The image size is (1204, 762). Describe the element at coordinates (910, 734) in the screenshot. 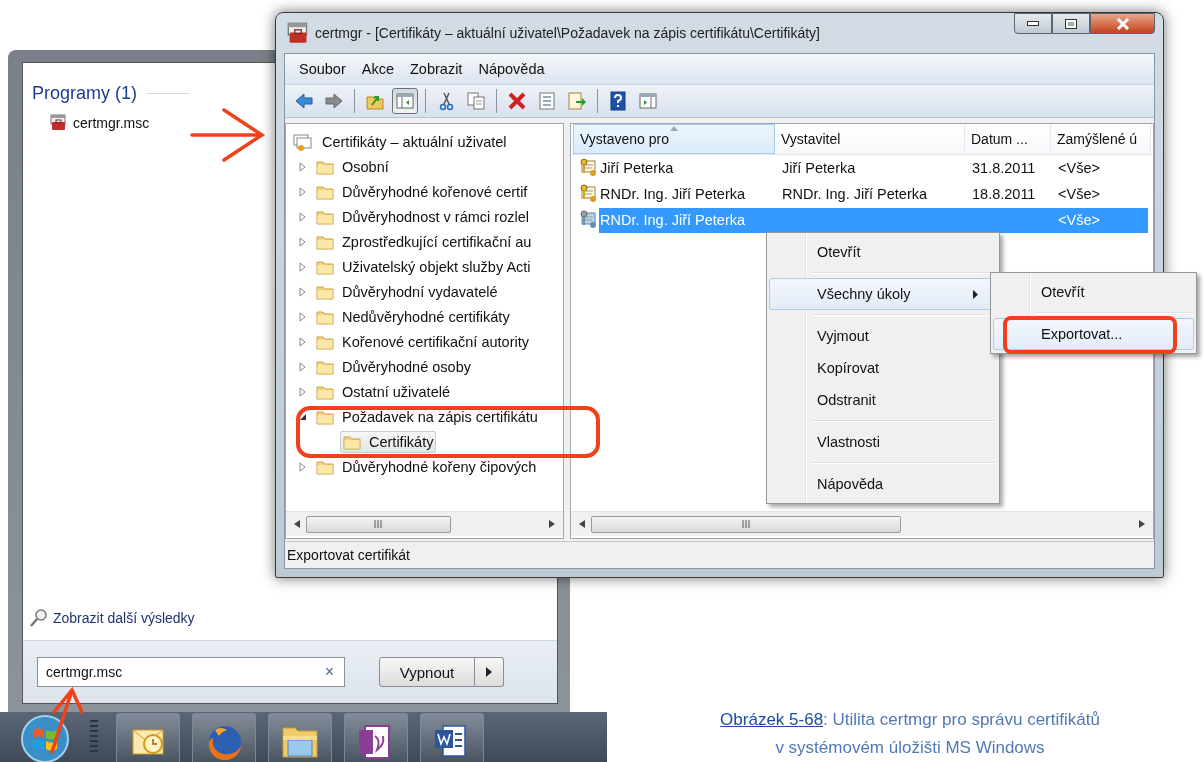

I see `figure-caption: Obrázek 5-68: Utilita certmgr pro správu certifikátů v systémovém úložišti MS Windows` at that location.